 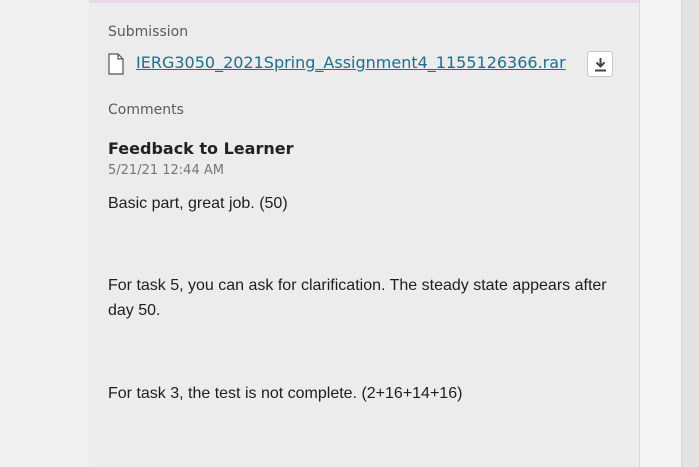 I want to click on download-button, so click(x=600, y=64).